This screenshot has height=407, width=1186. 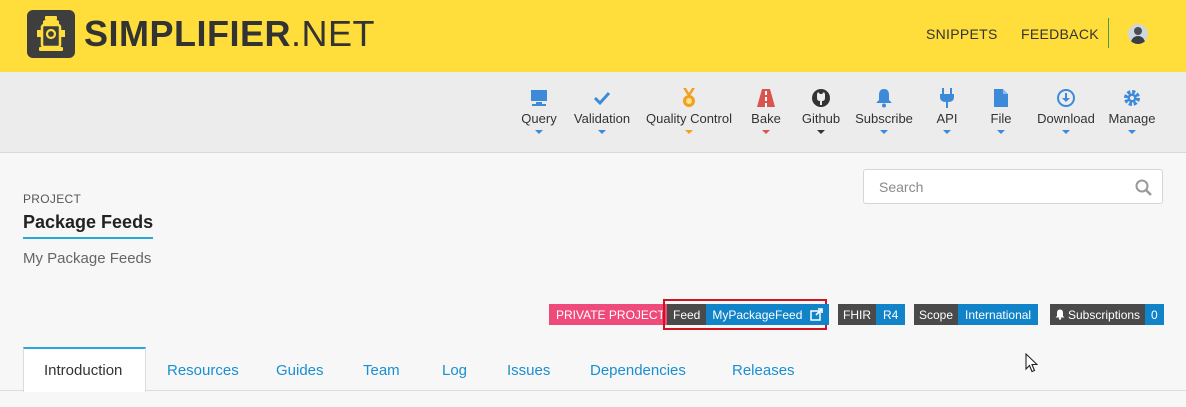 What do you see at coordinates (689, 118) in the screenshot?
I see `toolbar-quality-control-label: Quality Control` at bounding box center [689, 118].